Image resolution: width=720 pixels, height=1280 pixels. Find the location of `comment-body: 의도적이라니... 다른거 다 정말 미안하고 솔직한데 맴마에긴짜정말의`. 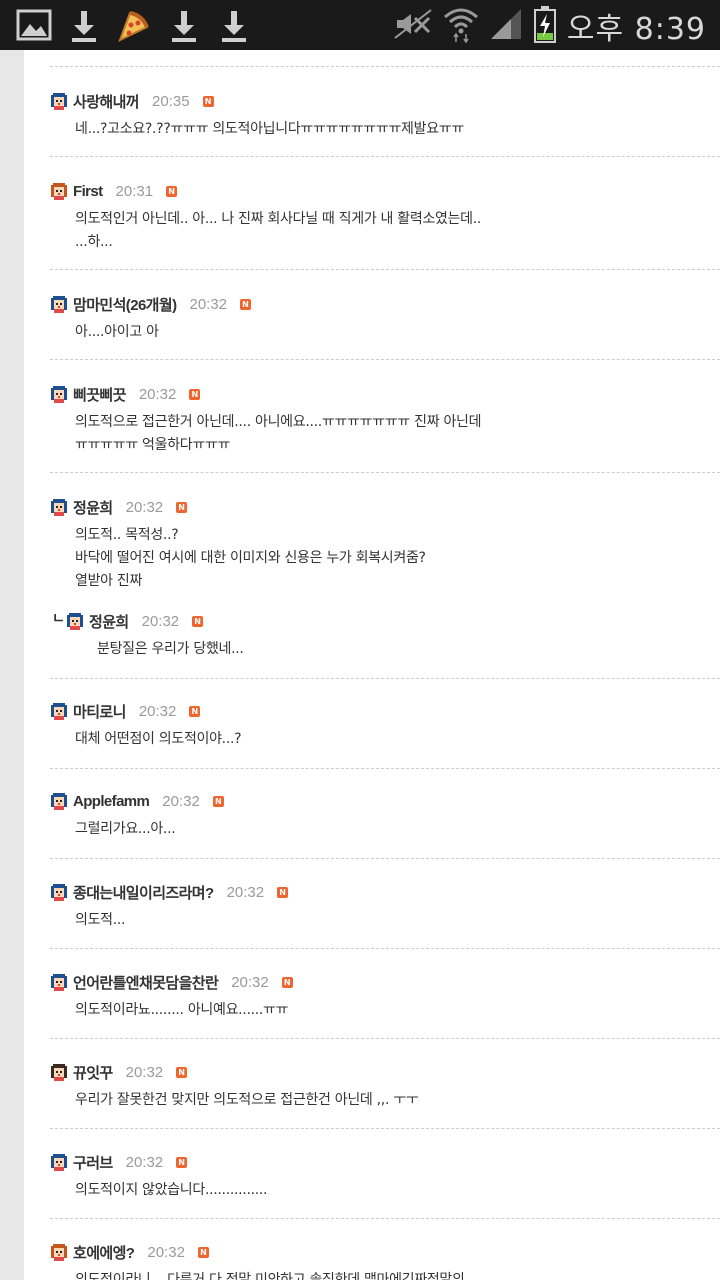

comment-body: 의도적이라니... 다른거 다 정말 미안하고 솔직한데 맴마에긴짜정말의 is located at coordinates (270, 1276).